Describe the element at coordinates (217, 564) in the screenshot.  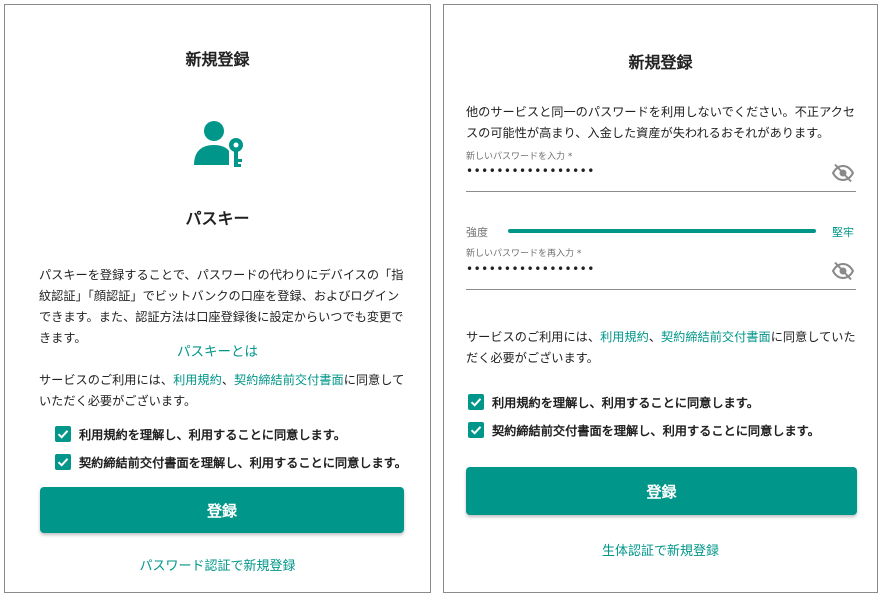
I see `password-signup-link: パスワード認証で新規登録` at that location.